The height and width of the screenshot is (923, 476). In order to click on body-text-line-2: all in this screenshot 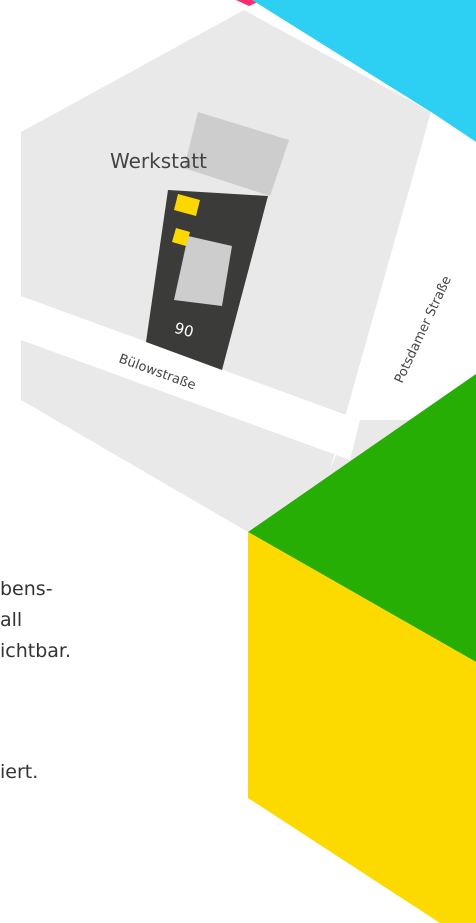, I will do `click(11, 620)`.